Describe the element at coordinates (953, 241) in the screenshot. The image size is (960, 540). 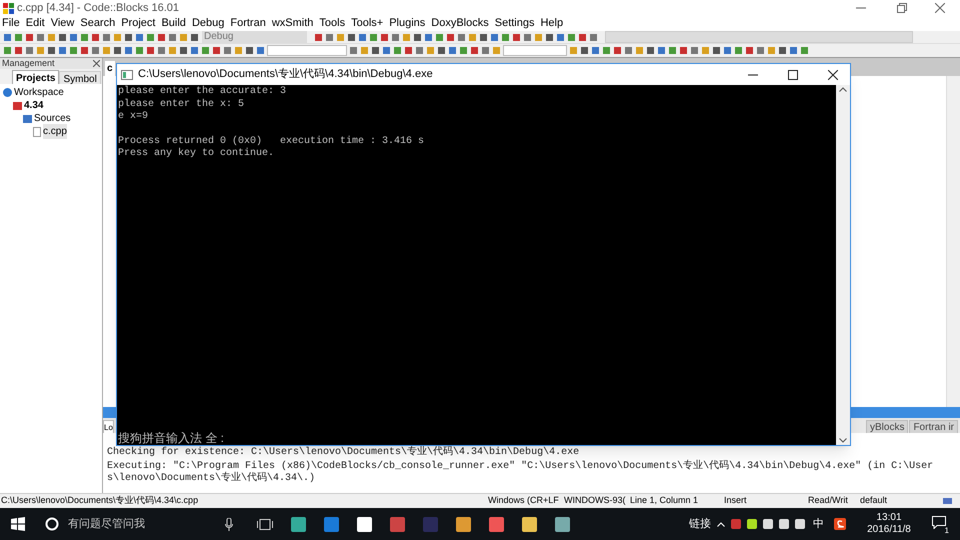
I see `scrollbar` at that location.